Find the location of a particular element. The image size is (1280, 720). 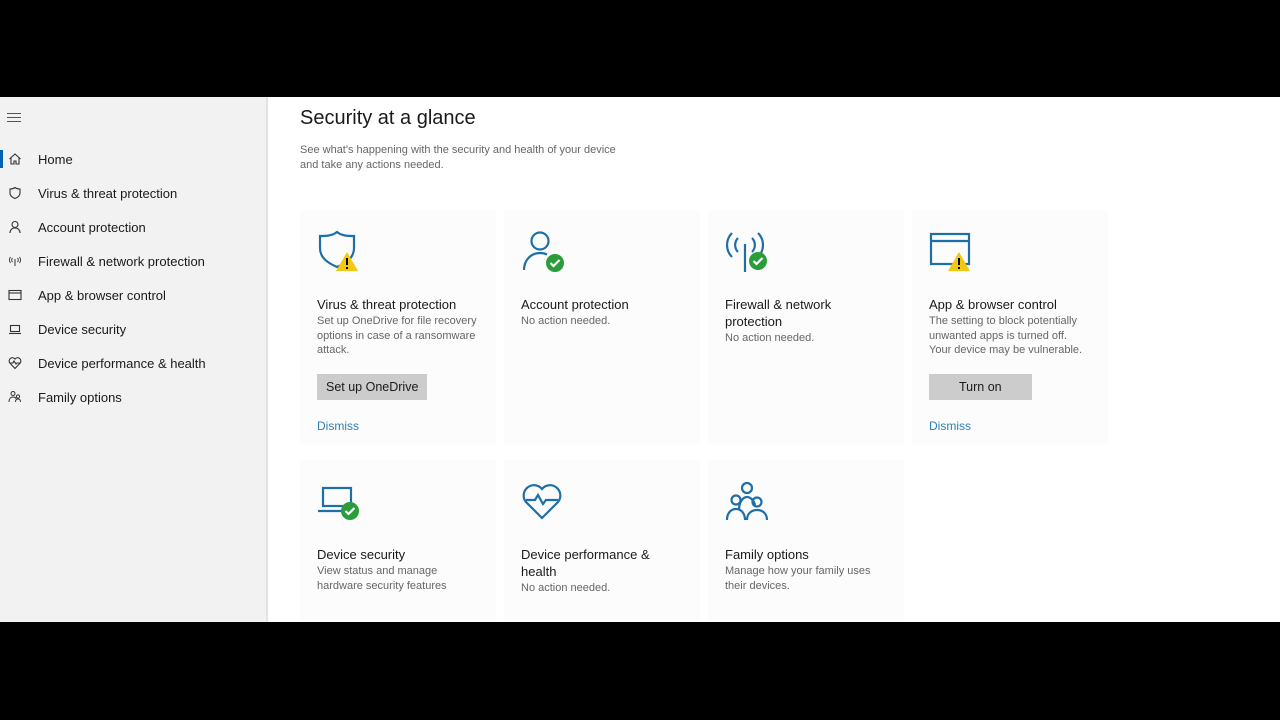

sidebar-item-app-browser: App & browser control is located at coordinates (133, 295).